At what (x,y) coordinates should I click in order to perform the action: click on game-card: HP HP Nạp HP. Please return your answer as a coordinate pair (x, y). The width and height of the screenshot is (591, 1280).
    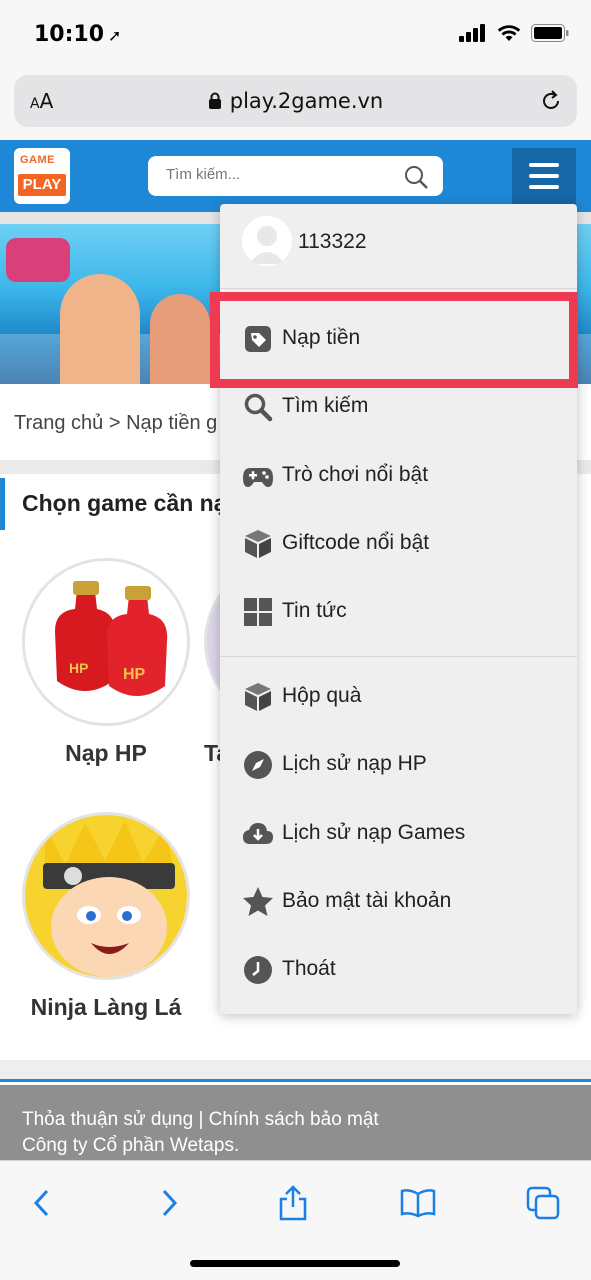
    Looking at the image, I should click on (106, 662).